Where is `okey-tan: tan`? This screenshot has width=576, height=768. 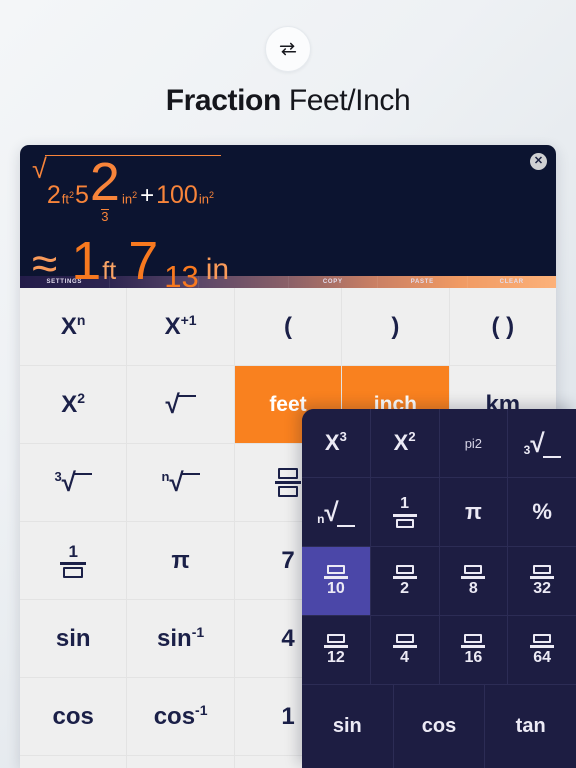
okey-tan: tan is located at coordinates (530, 726).